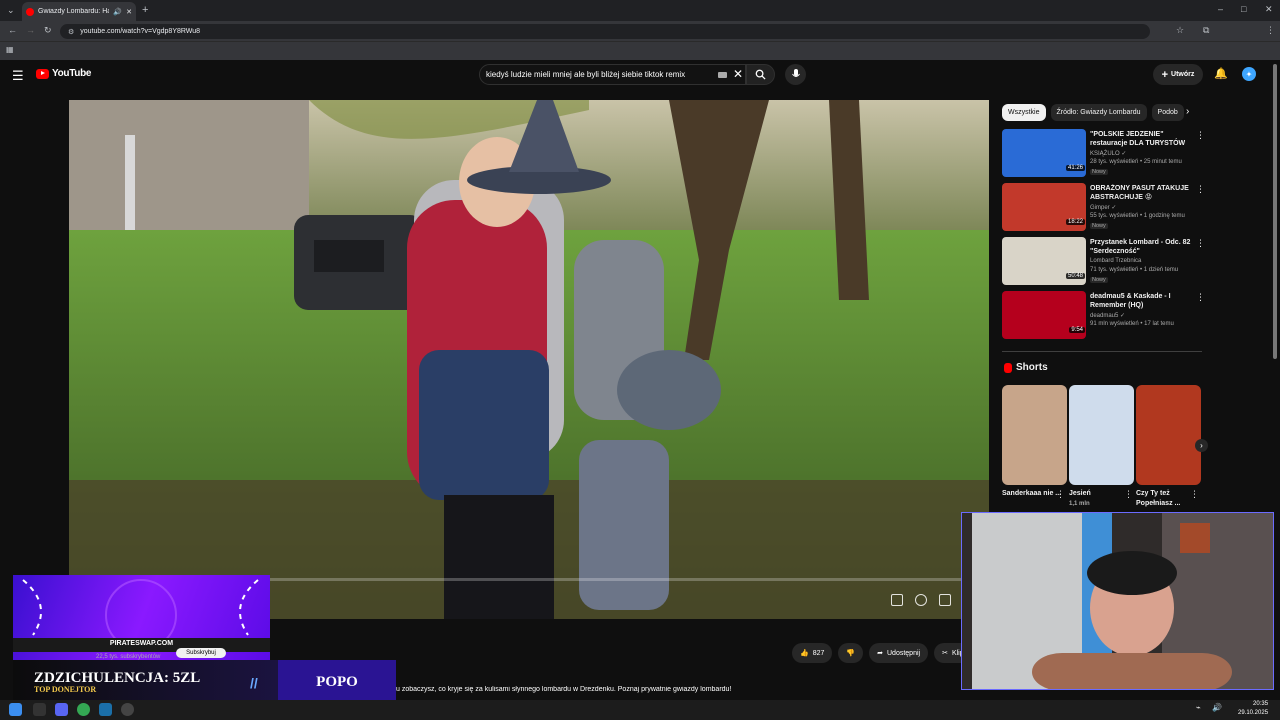  What do you see at coordinates (1099, 499) in the screenshot?
I see `short-title: Jesień 1,1 mln` at bounding box center [1099, 499].